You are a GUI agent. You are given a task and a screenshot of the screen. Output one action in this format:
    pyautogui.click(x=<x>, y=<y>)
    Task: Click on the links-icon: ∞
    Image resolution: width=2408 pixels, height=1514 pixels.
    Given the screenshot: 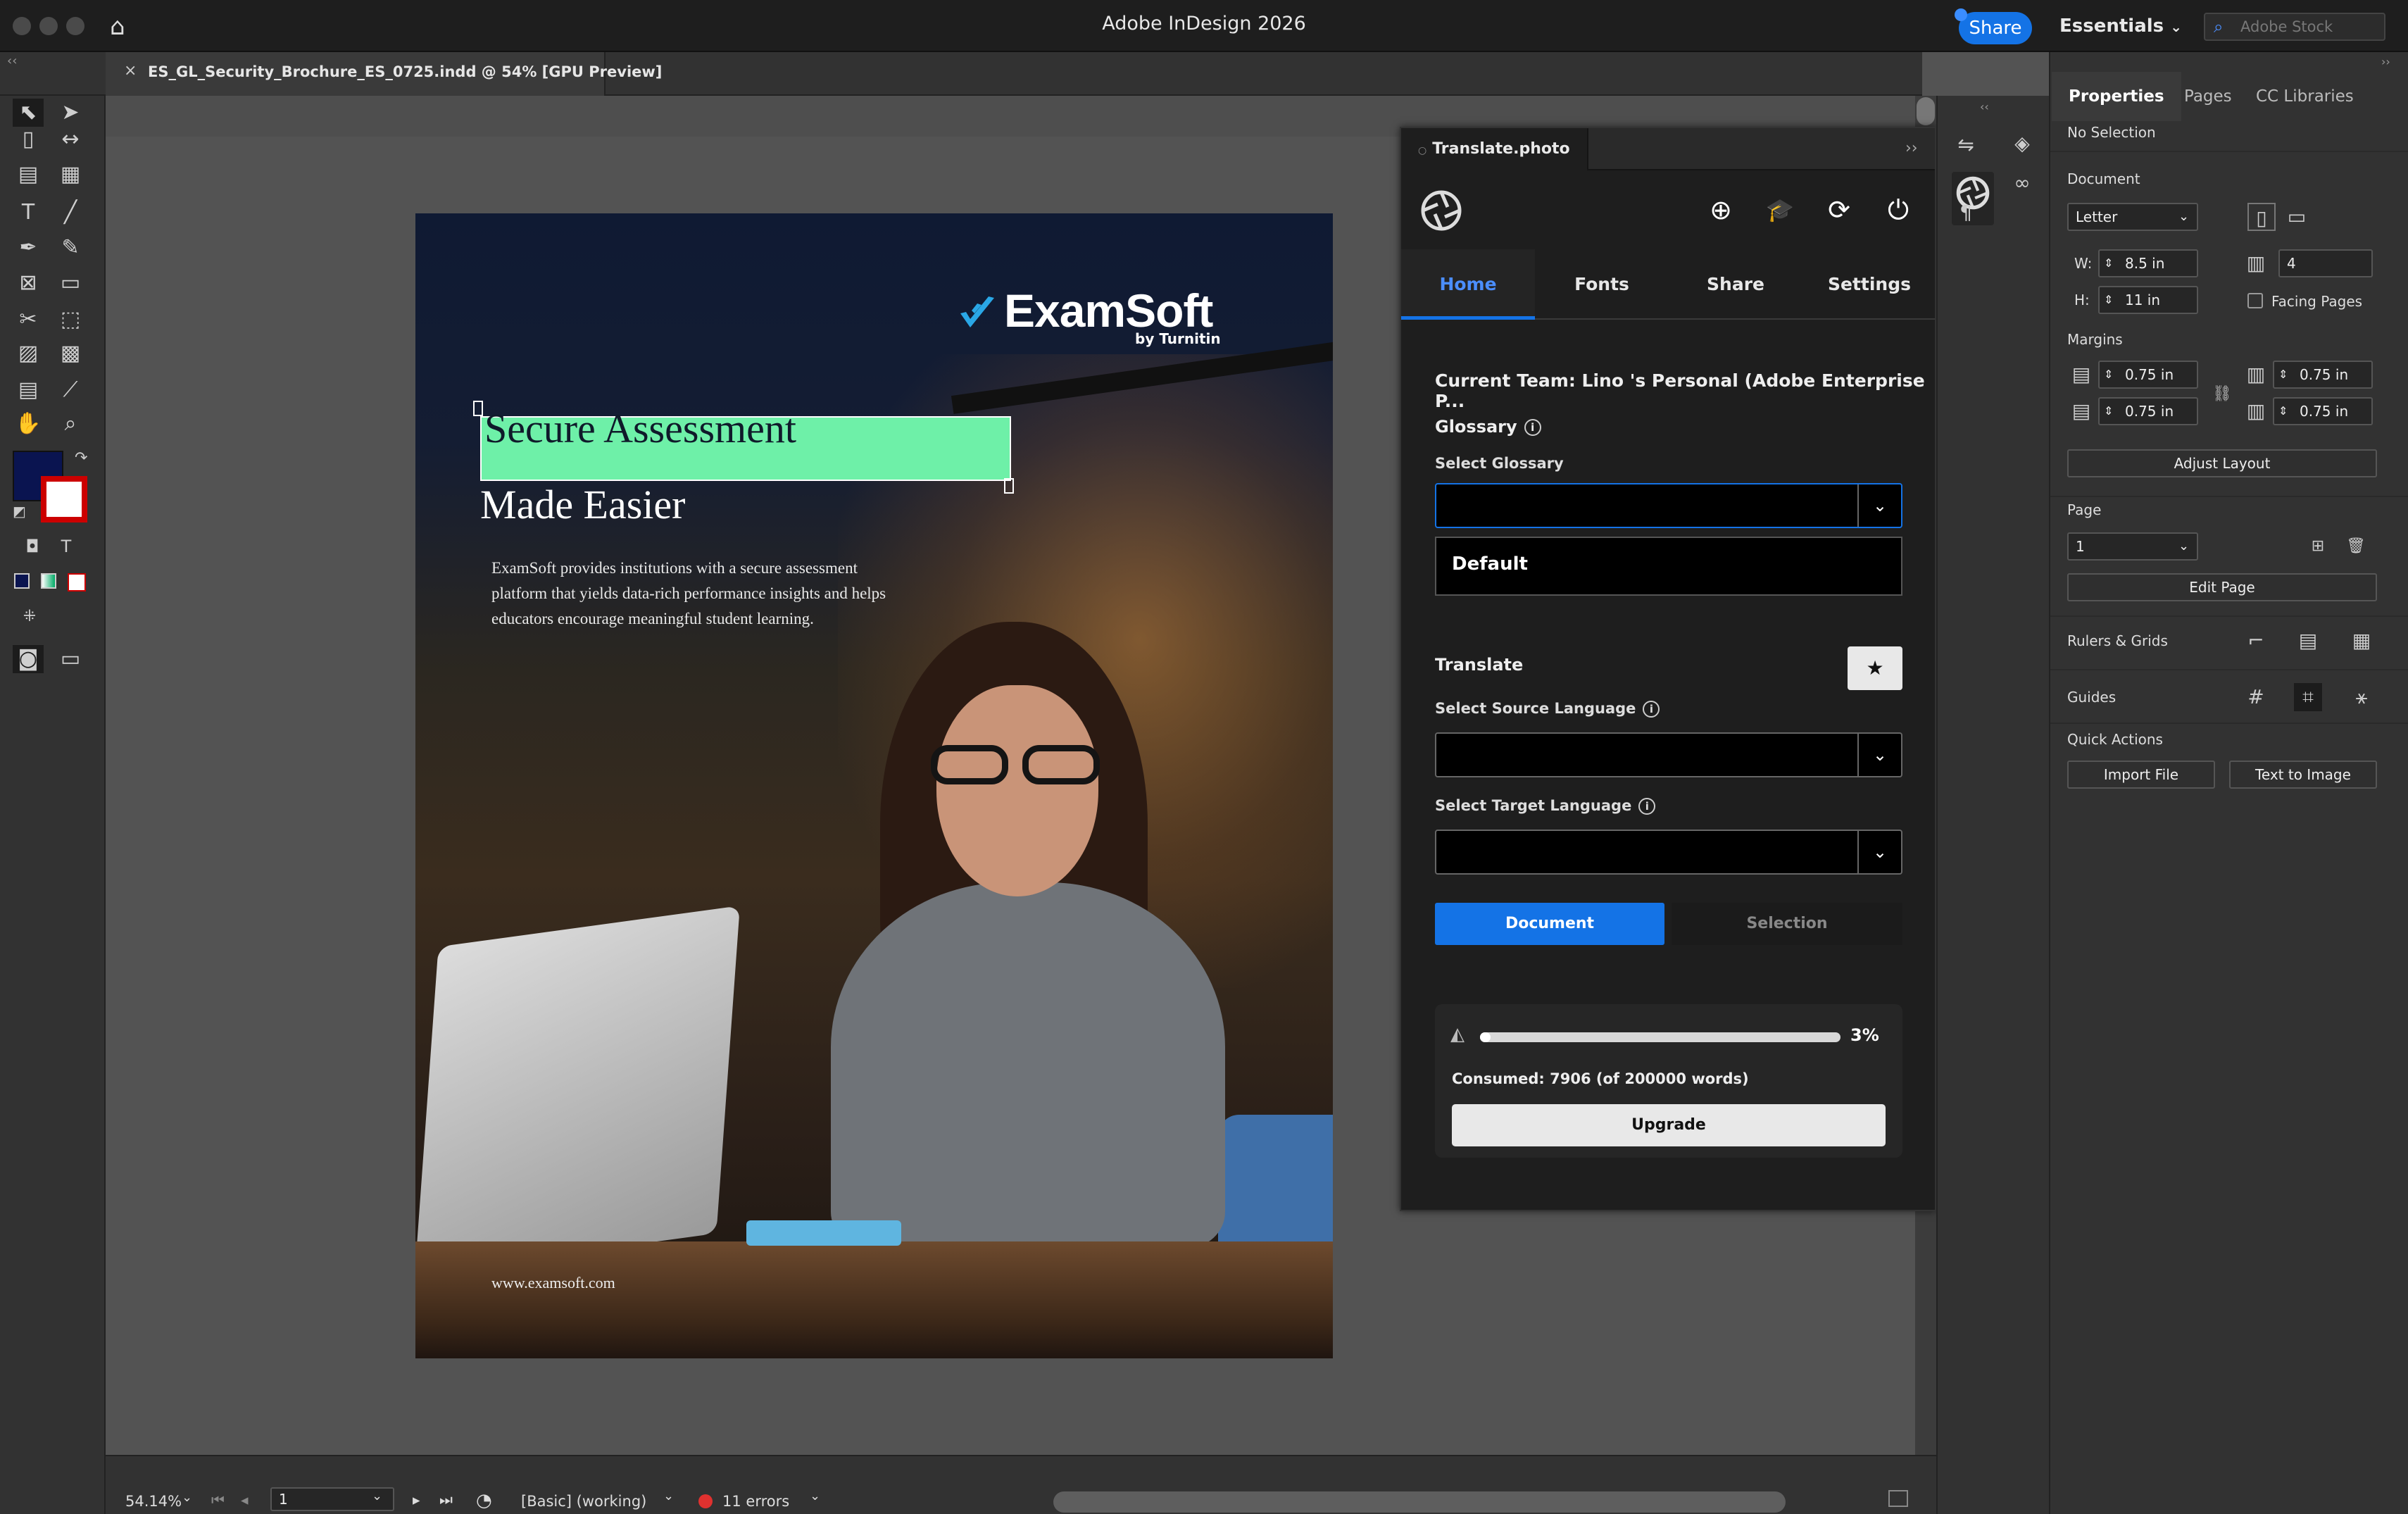 What is the action you would take?
    pyautogui.click(x=2022, y=183)
    